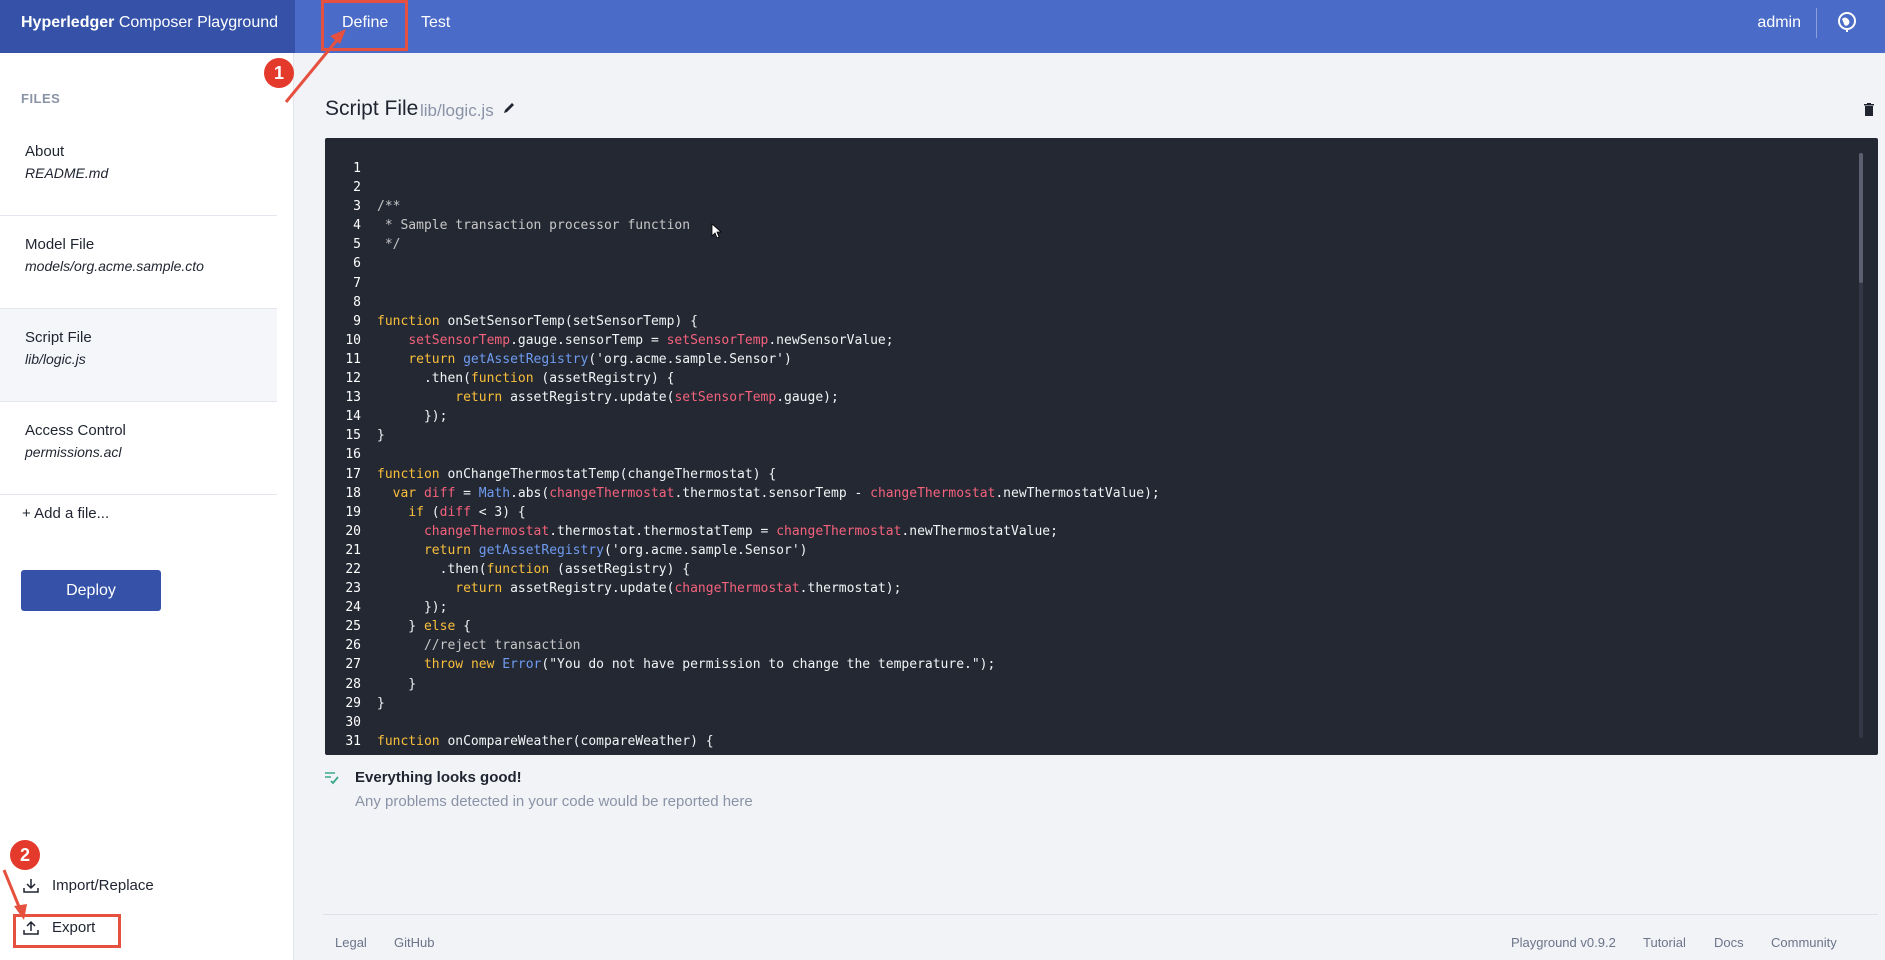 The height and width of the screenshot is (960, 1885). What do you see at coordinates (768, 206) in the screenshot?
I see `code-line: /**` at bounding box center [768, 206].